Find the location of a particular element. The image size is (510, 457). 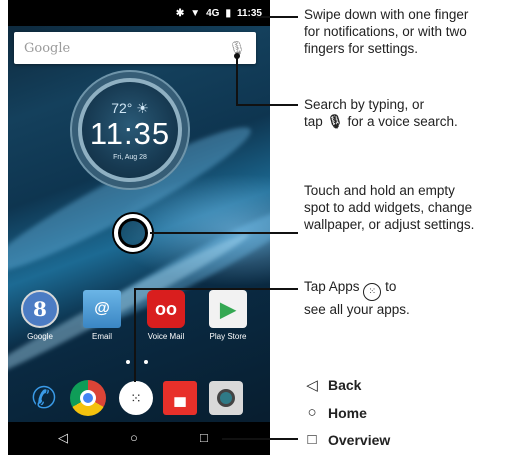

battery-icon: ▮ is located at coordinates (228, 13).